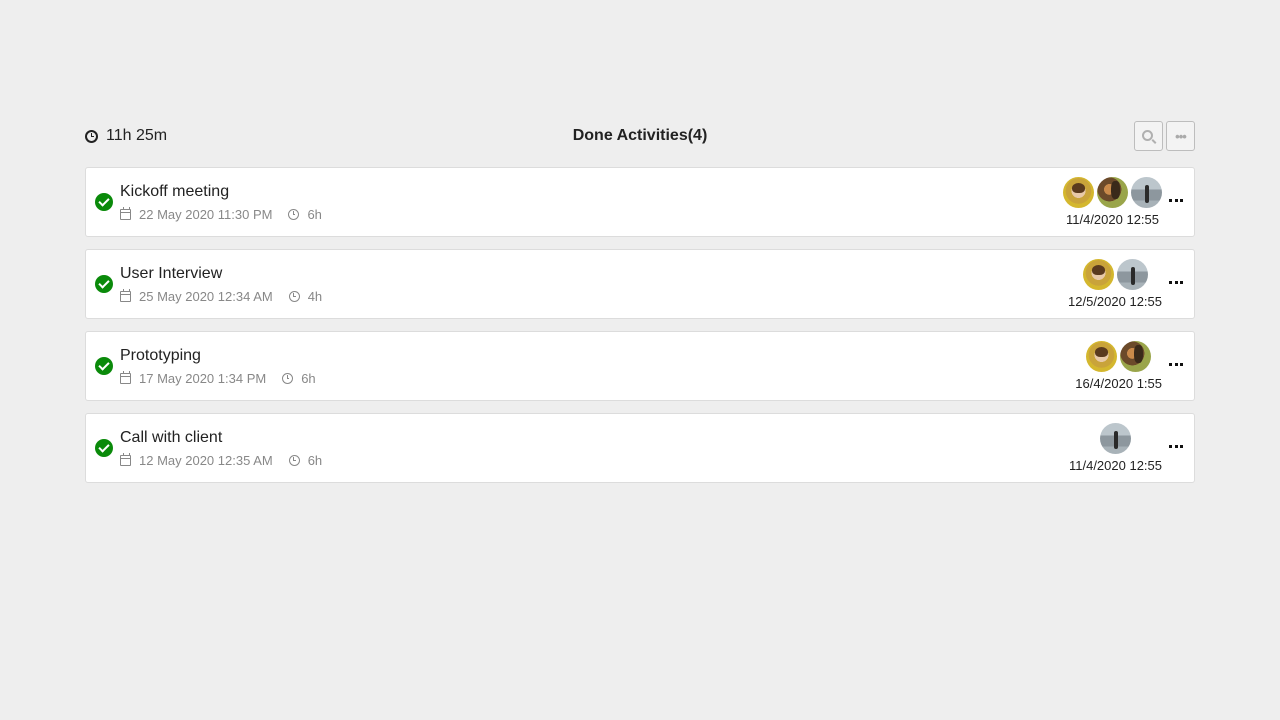 Image resolution: width=1280 pixels, height=720 pixels. Describe the element at coordinates (171, 437) in the screenshot. I see `activity-name: Call with client` at that location.